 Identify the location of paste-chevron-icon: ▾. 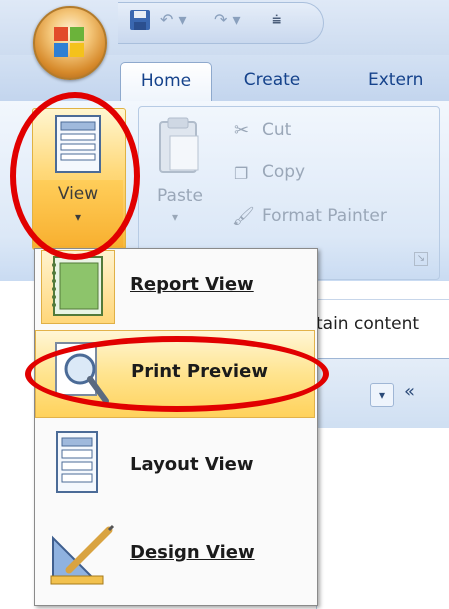
(175, 217).